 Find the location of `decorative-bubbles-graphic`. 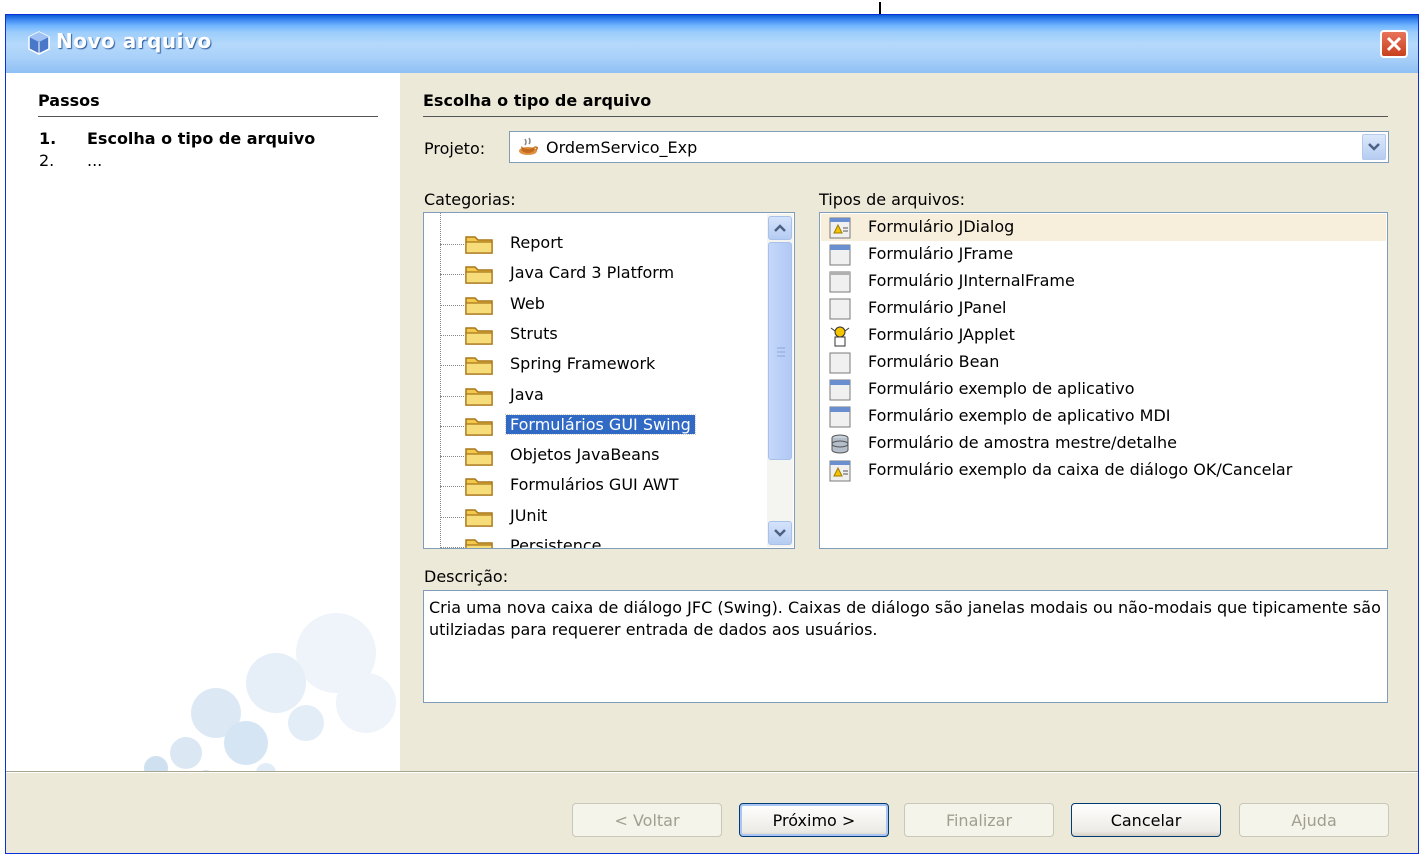

decorative-bubbles-graphic is located at coordinates (258, 693).